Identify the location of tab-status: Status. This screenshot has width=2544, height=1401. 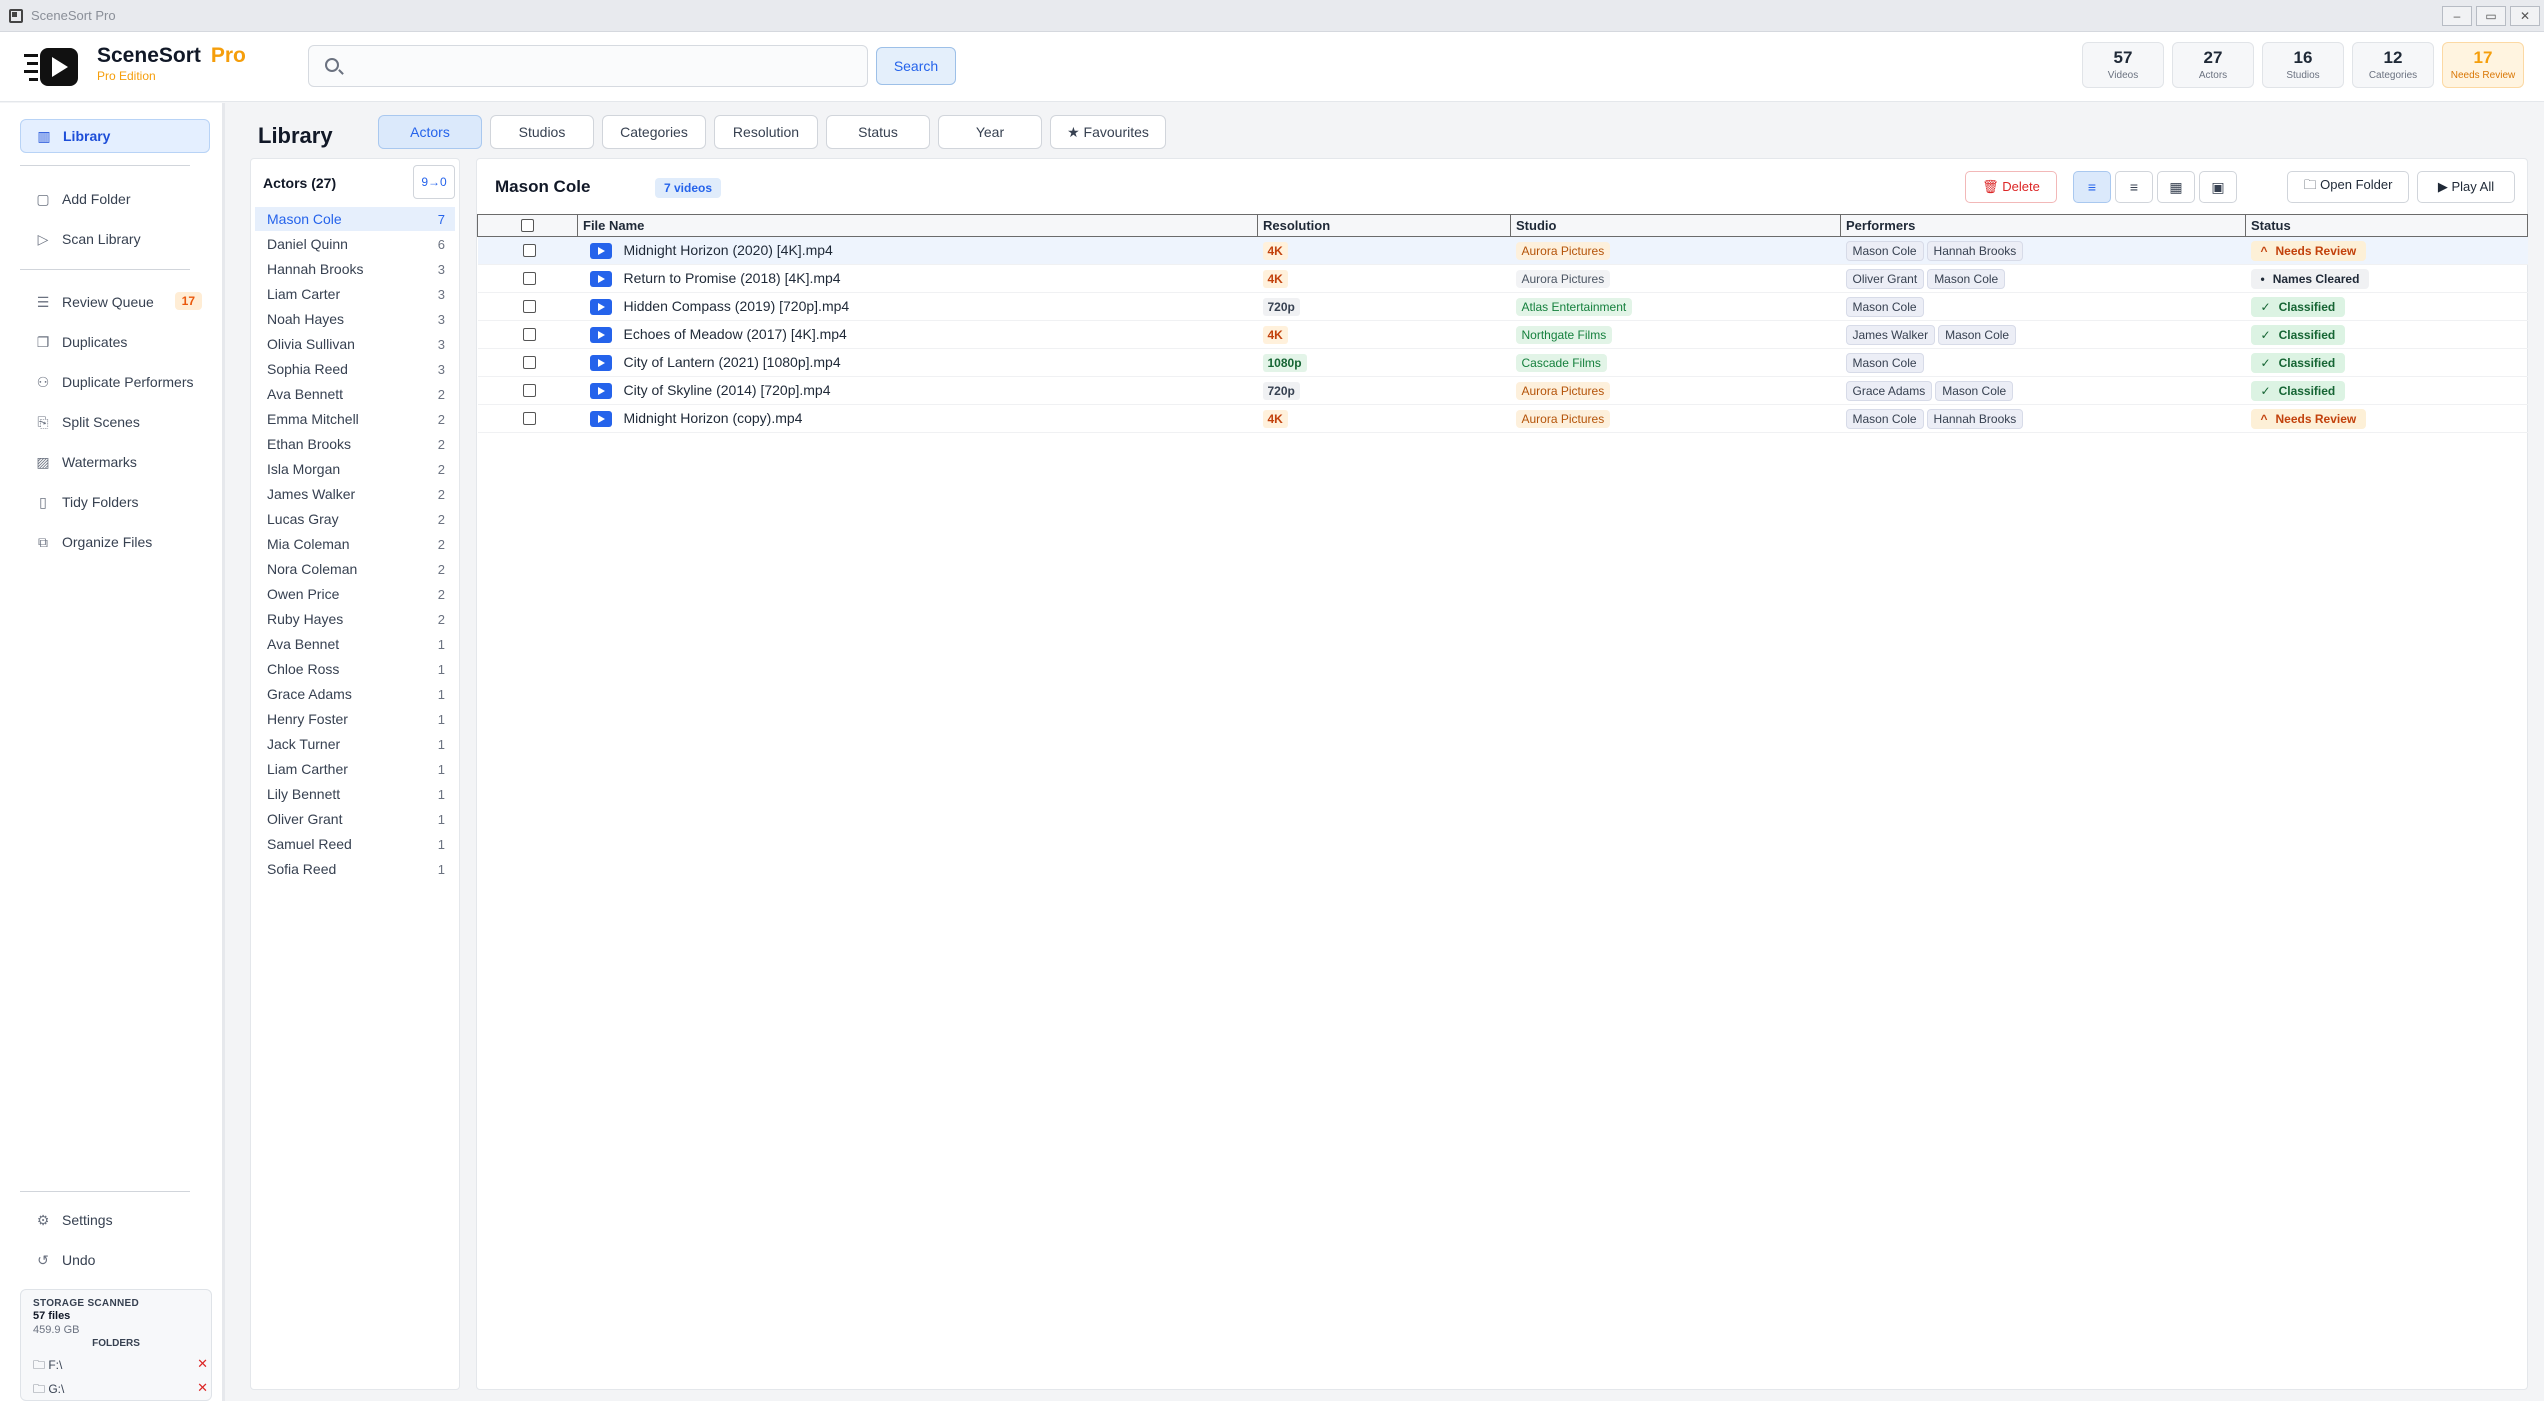
(878, 132).